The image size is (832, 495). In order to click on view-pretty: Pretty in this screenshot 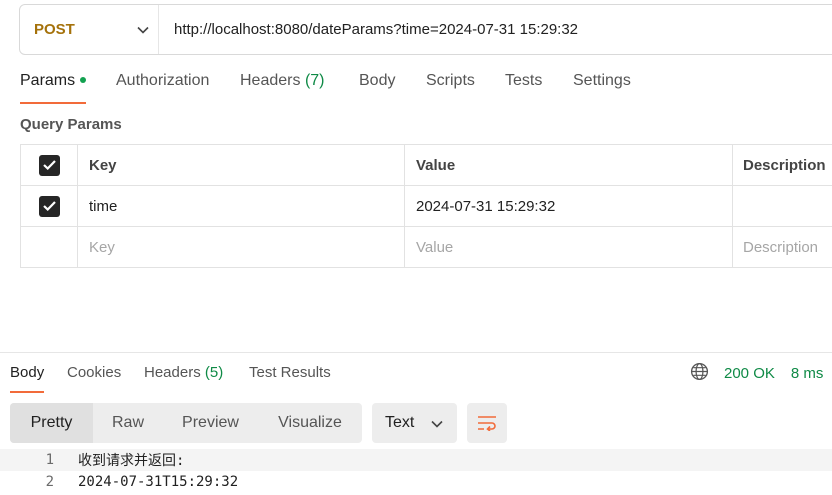, I will do `click(51, 423)`.